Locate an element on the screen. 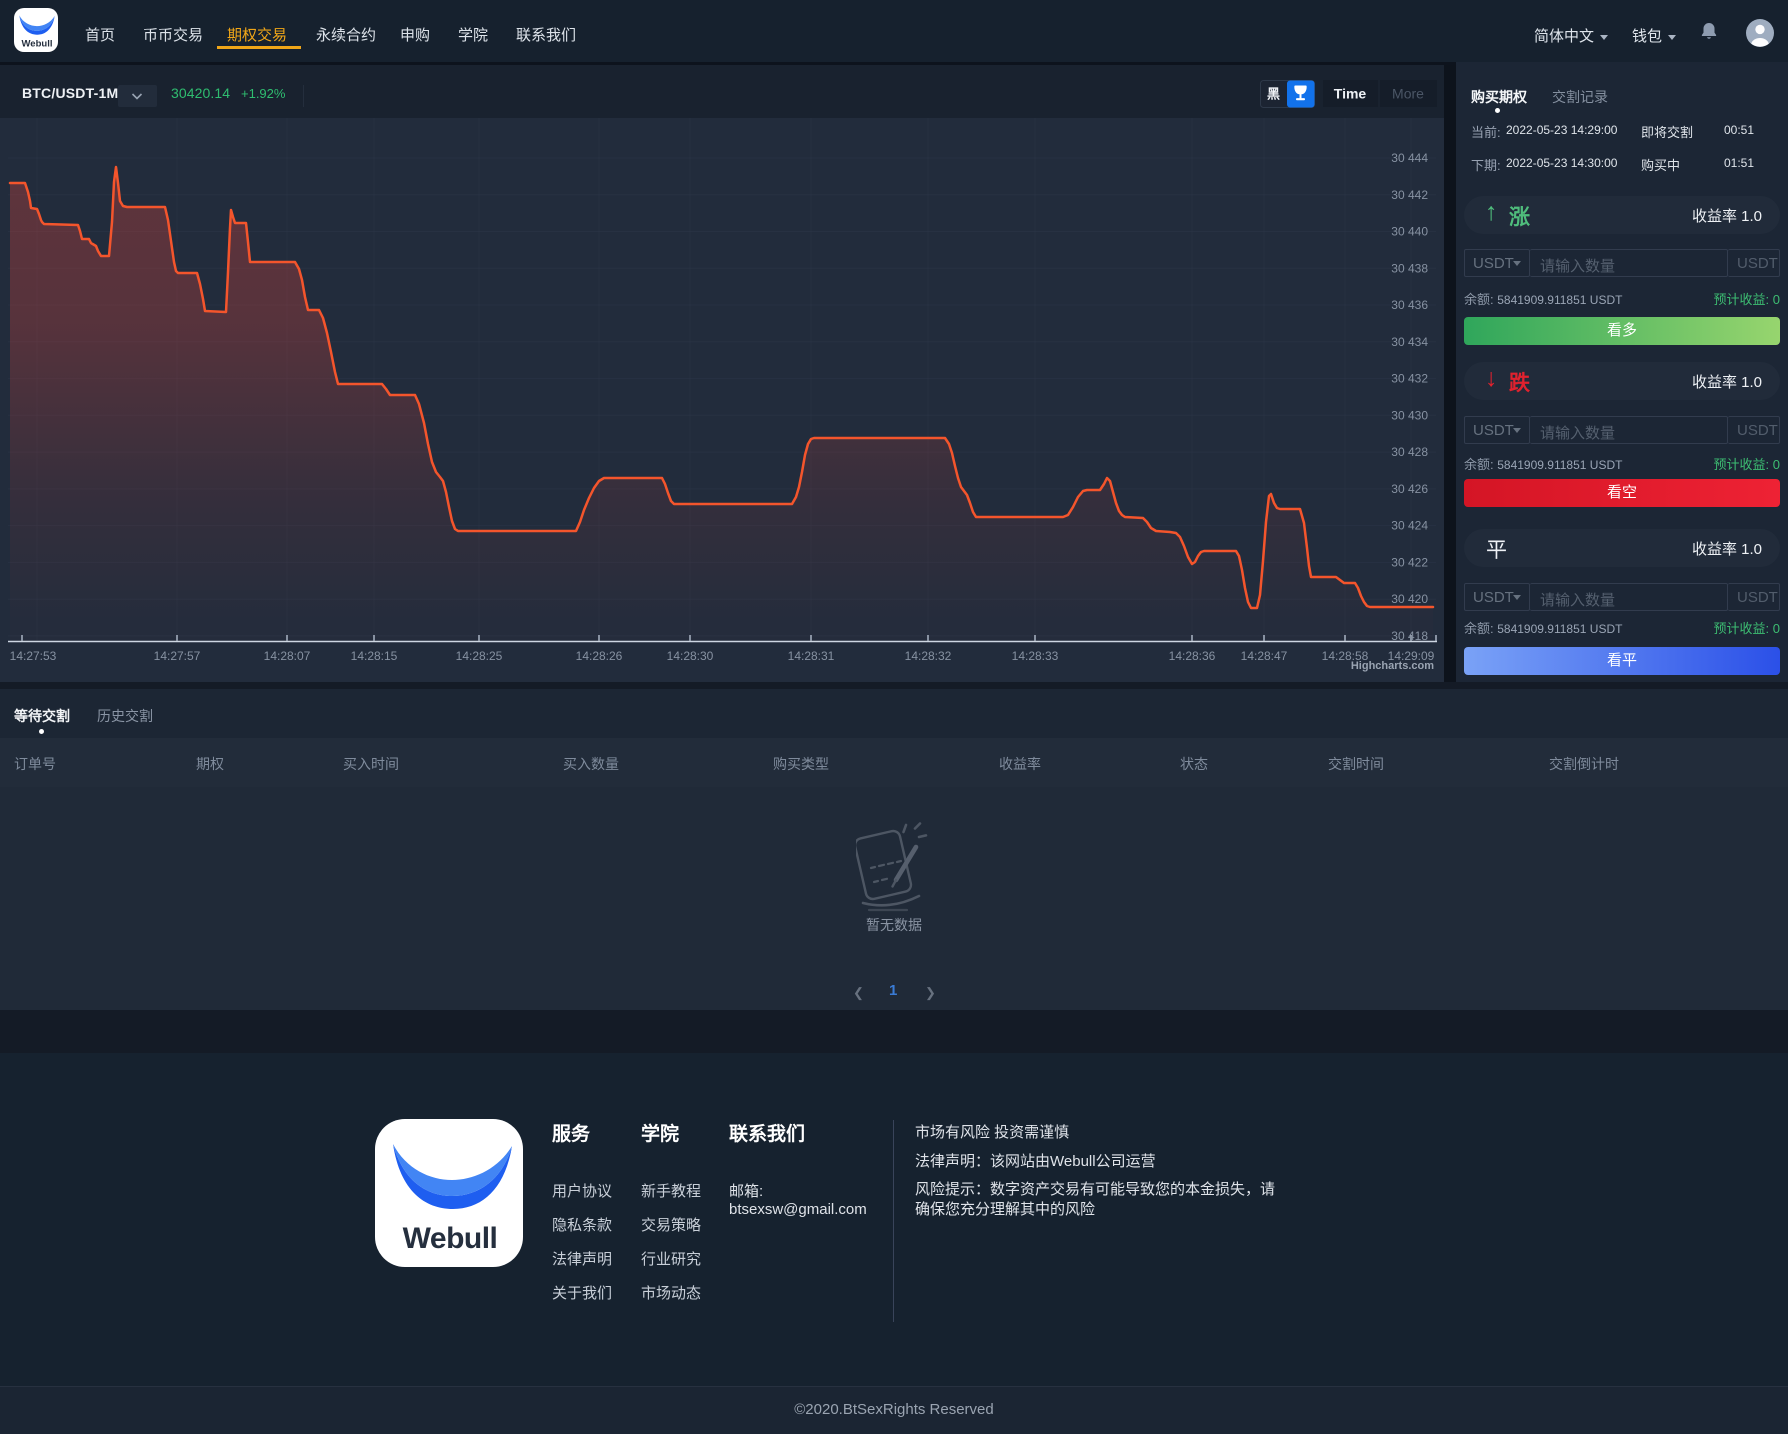 This screenshot has width=1788, height=1434. svg-text: 30 430 is located at coordinates (1409, 415).